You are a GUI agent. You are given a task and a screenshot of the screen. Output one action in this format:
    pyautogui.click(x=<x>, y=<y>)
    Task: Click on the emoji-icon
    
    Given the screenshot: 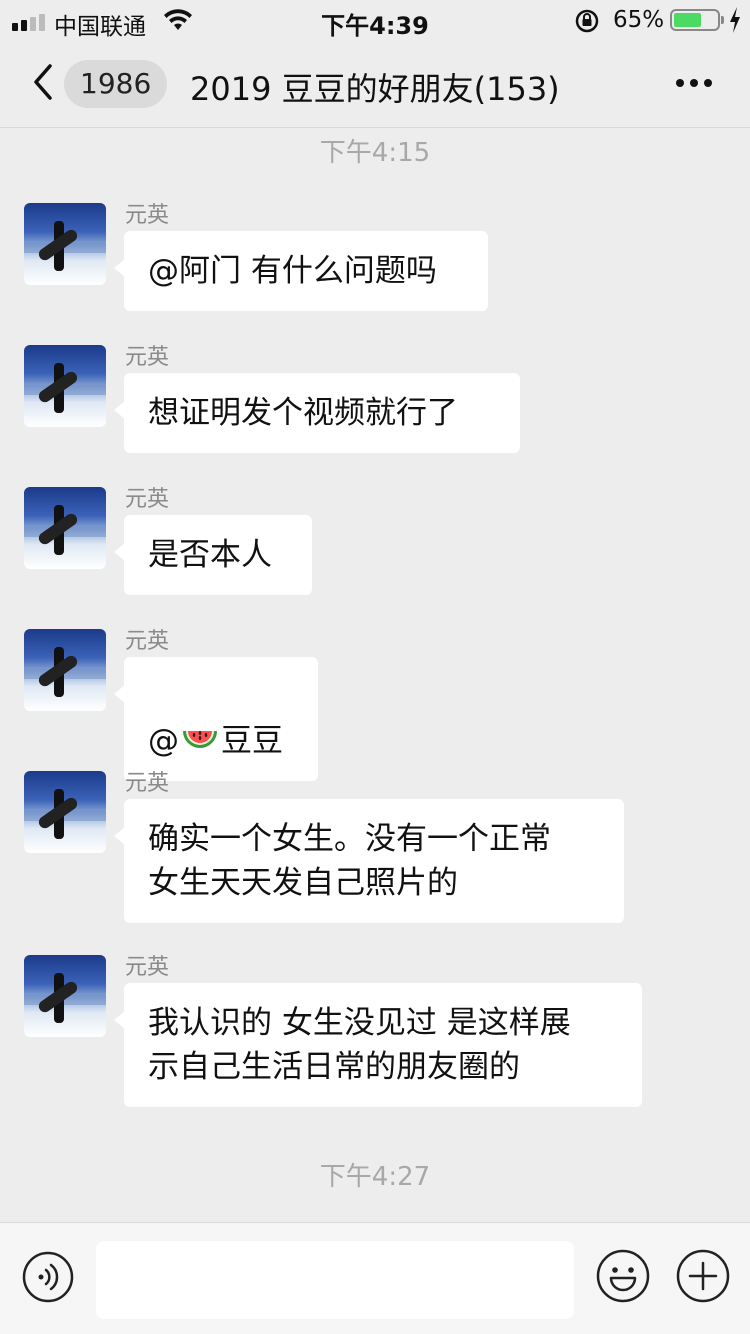 What is the action you would take?
    pyautogui.click(x=623, y=1276)
    